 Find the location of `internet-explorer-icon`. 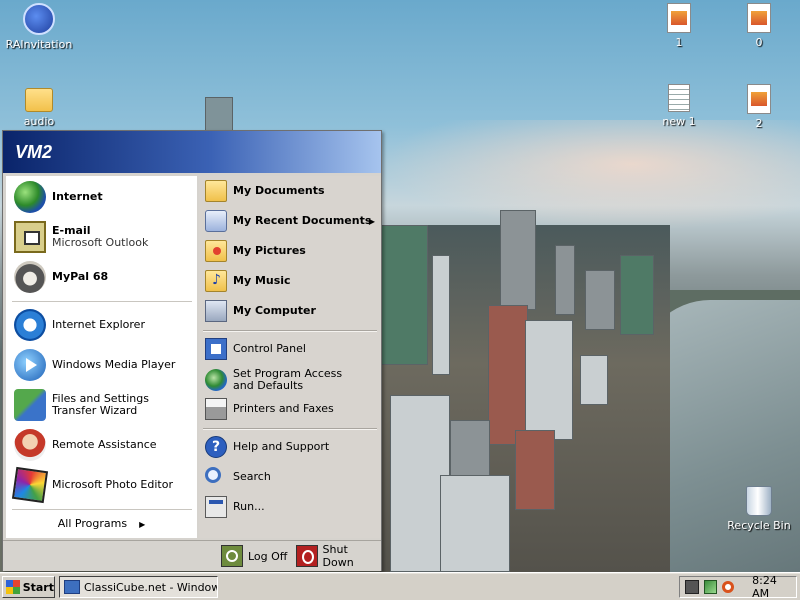

internet-explorer-icon is located at coordinates (30, 325).